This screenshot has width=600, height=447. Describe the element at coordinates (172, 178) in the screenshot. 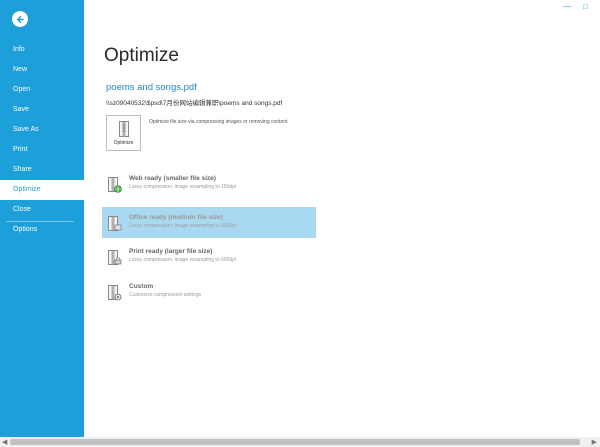

I see `option-title: Web ready (smaller file size)` at that location.